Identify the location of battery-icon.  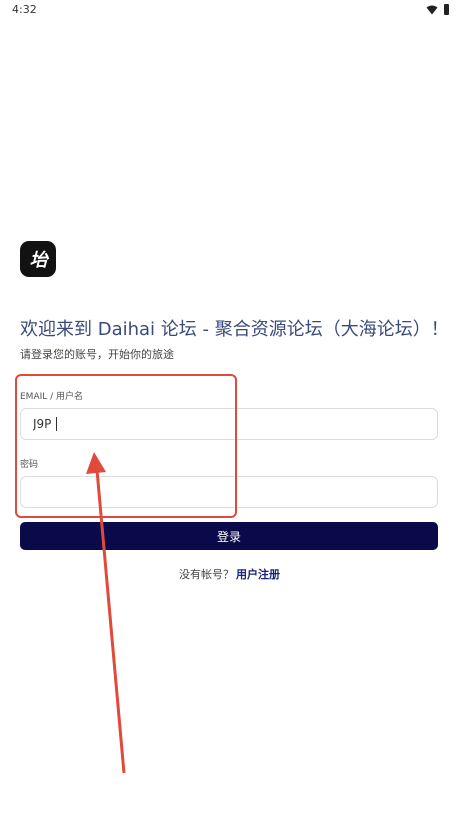
(446, 9).